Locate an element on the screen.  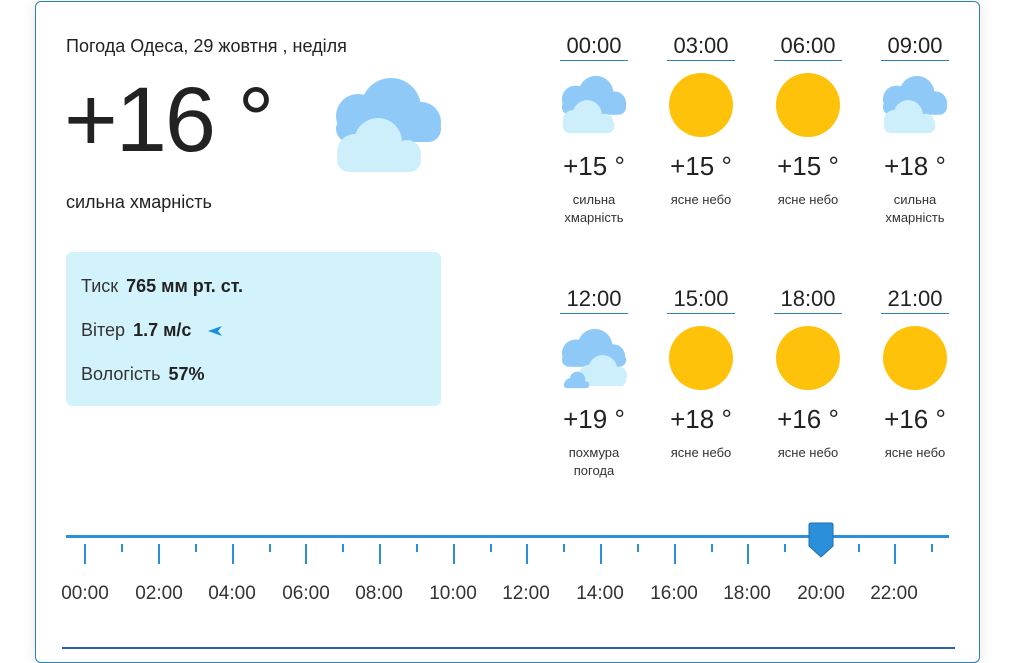
pressure-value: 765 мм рт. ст. is located at coordinates (185, 286).